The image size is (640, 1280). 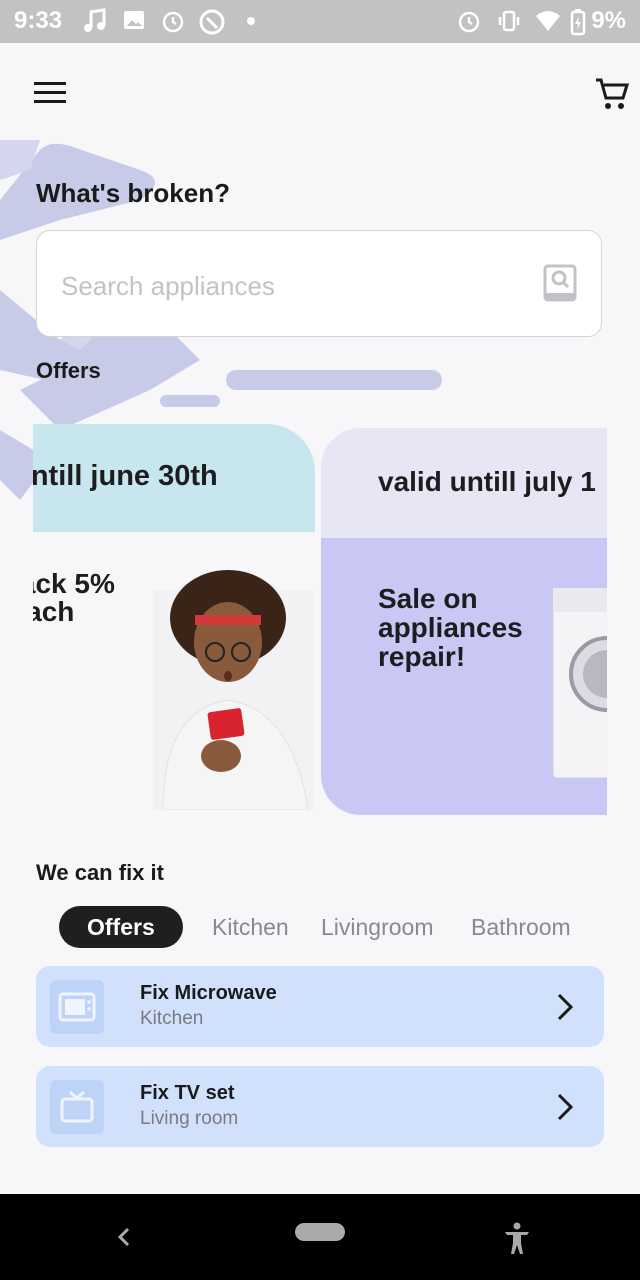 What do you see at coordinates (521, 927) in the screenshot?
I see `tab-bathroom: Bathroom` at bounding box center [521, 927].